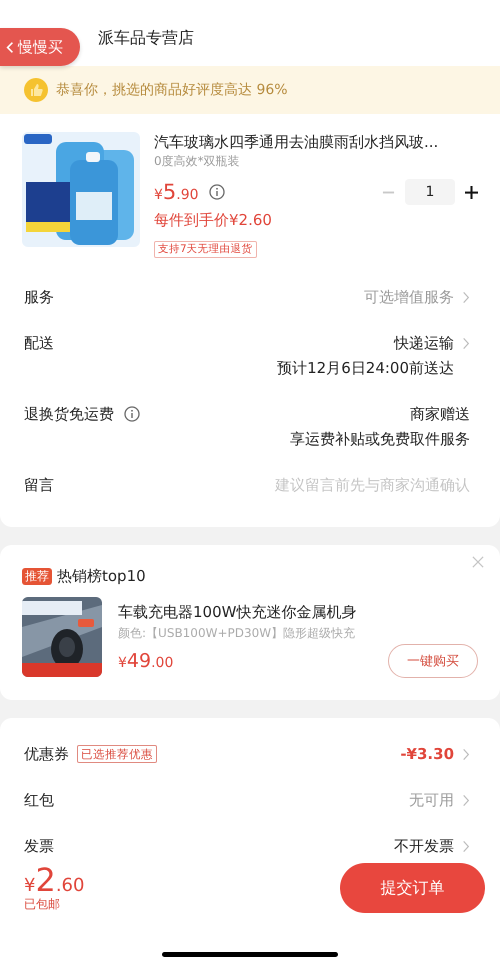 Image resolution: width=500 pixels, height=974 pixels. Describe the element at coordinates (205, 249) in the screenshot. I see `return-policy-tag: 支持7天无理由退货` at that location.